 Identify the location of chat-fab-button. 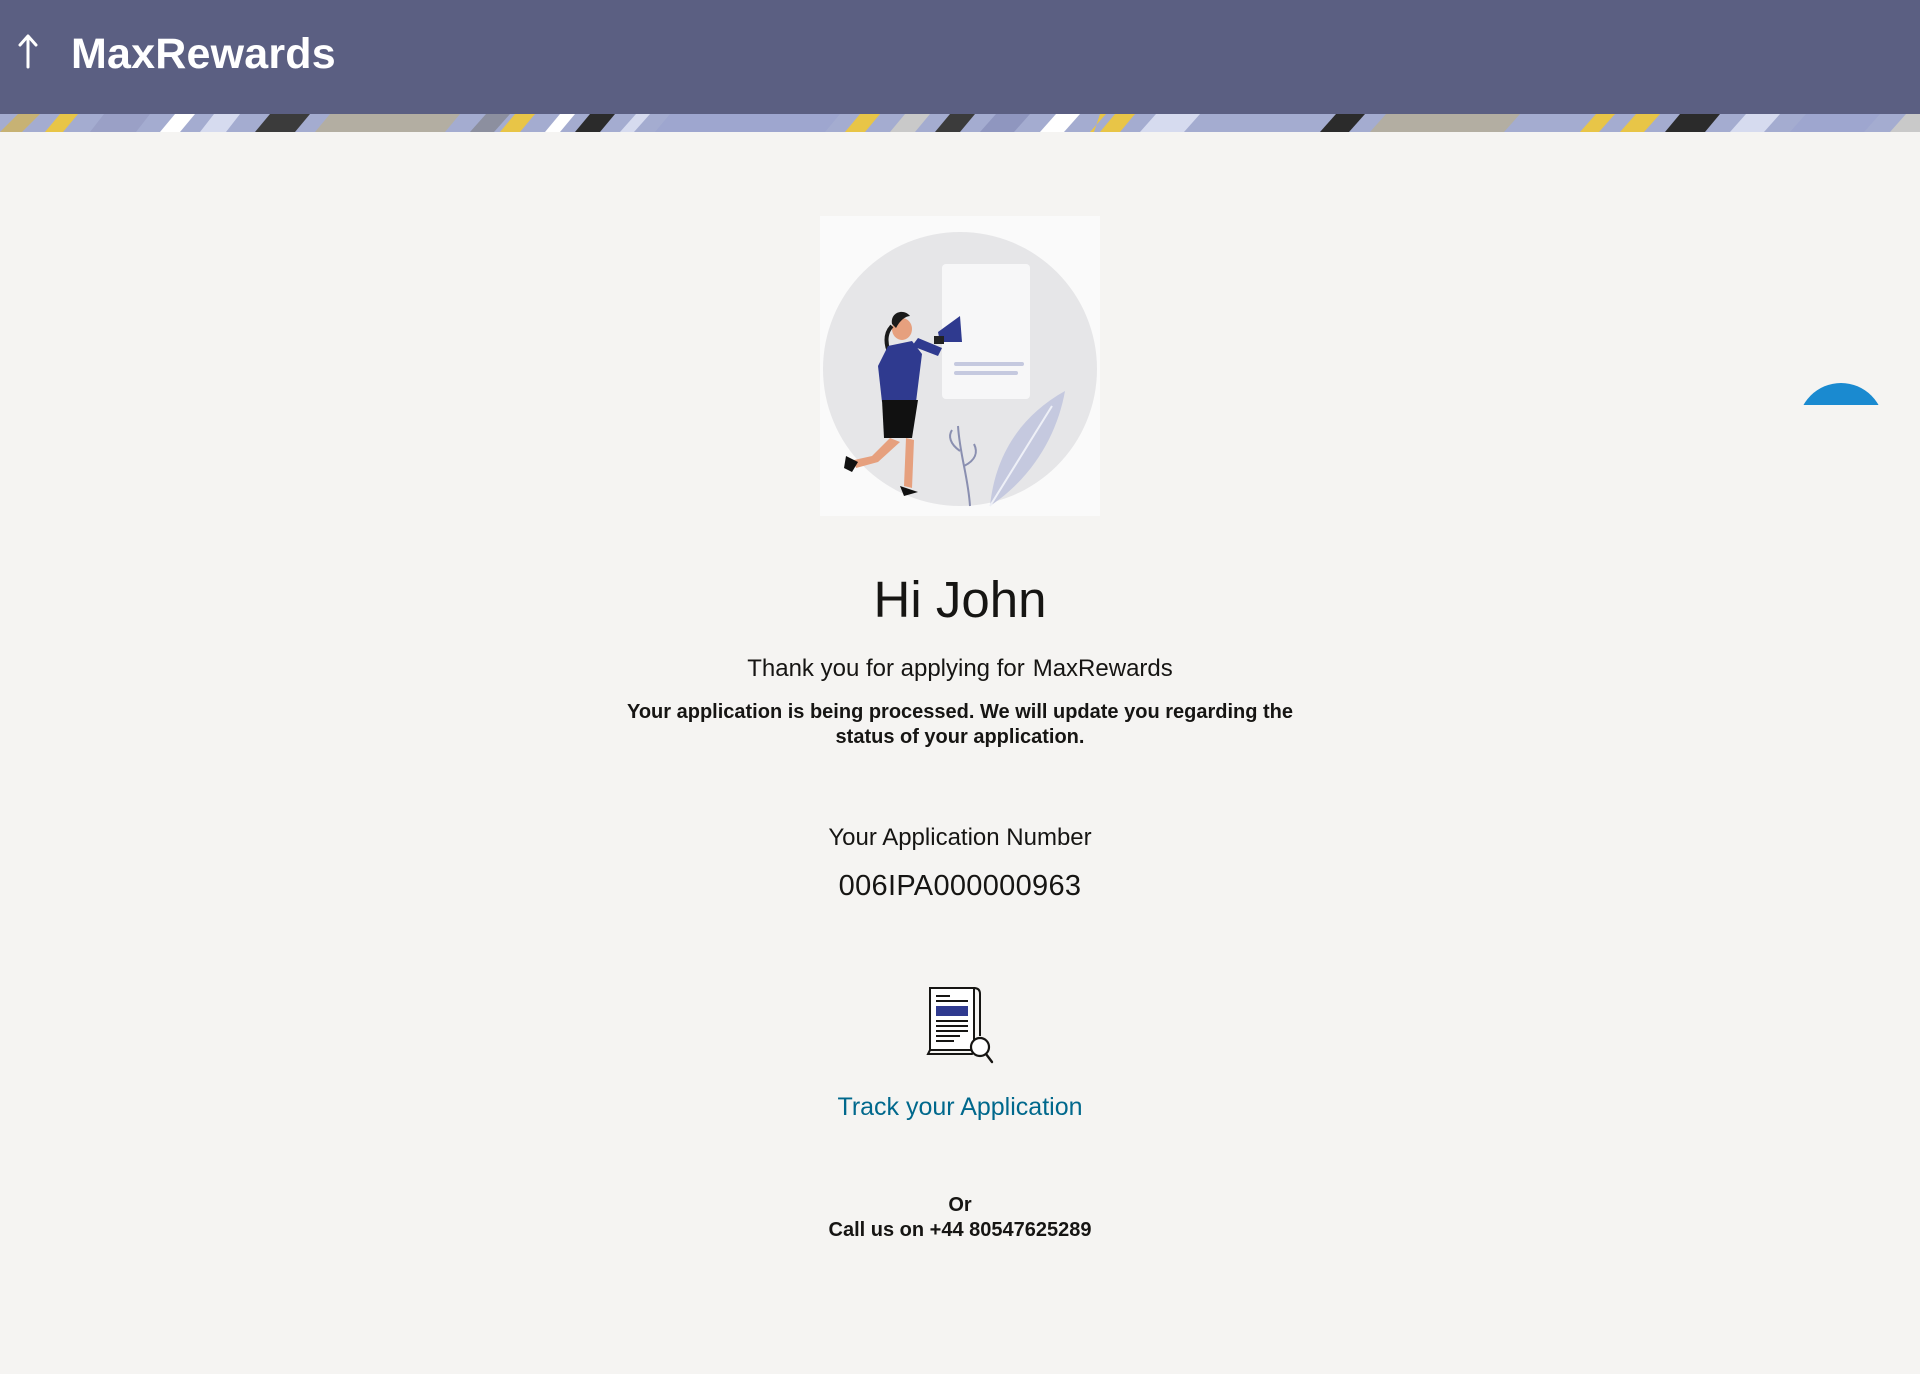
(1841, 394).